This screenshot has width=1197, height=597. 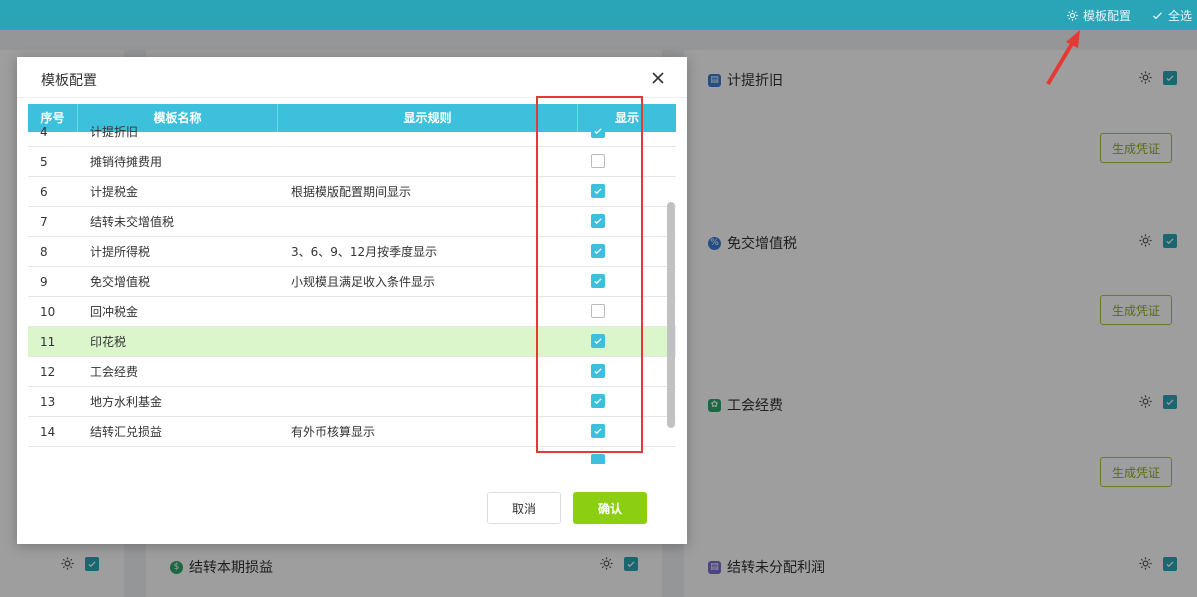 I want to click on row-index: 12, so click(x=48, y=372).